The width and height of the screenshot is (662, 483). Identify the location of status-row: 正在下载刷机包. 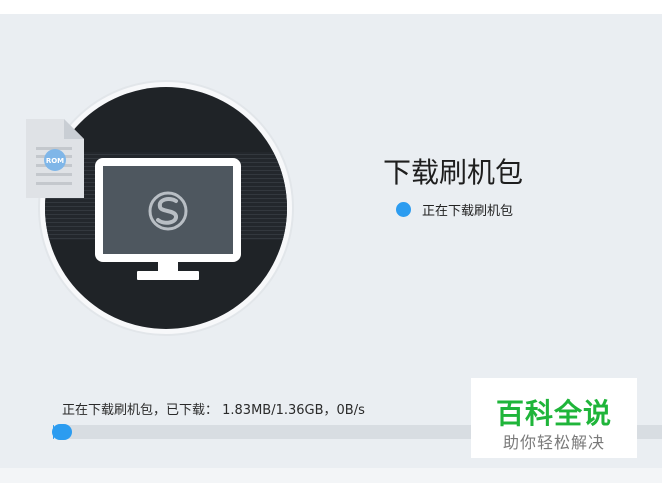
(455, 209).